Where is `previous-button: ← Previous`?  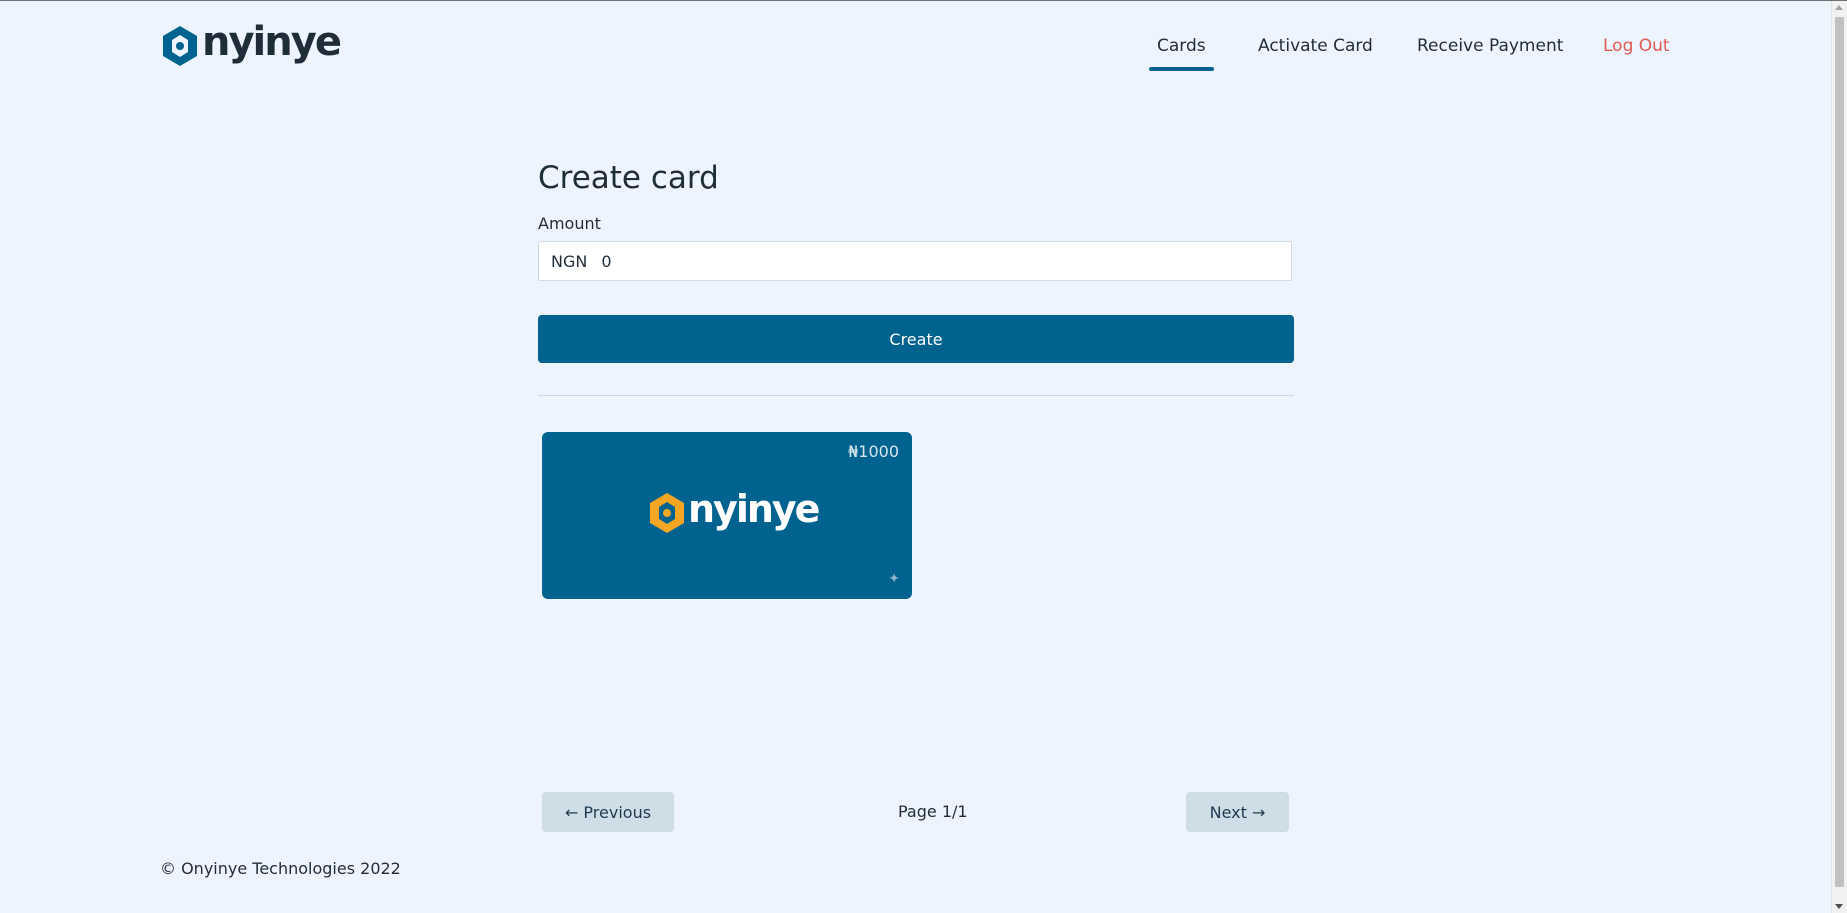 previous-button: ← Previous is located at coordinates (608, 812).